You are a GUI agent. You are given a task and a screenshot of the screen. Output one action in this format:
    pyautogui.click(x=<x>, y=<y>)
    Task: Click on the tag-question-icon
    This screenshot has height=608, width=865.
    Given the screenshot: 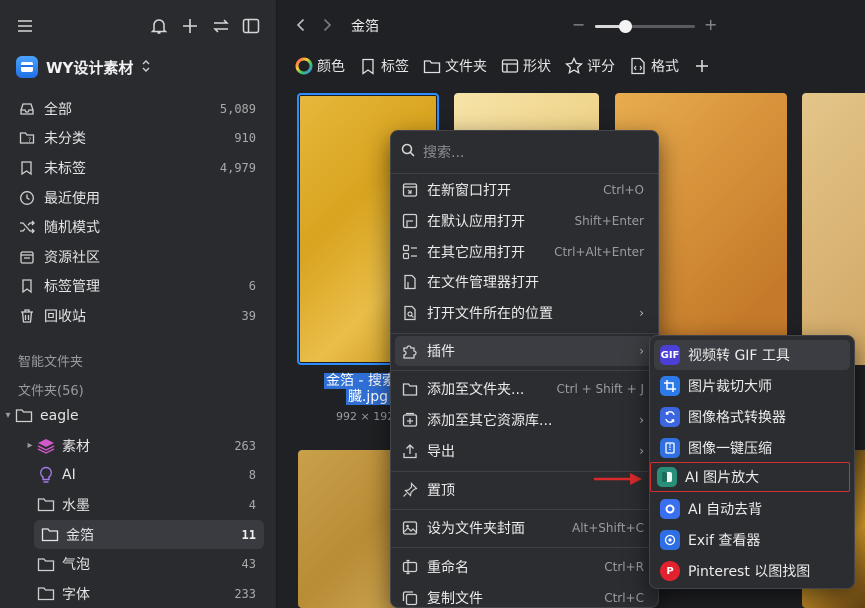 What is the action you would take?
    pyautogui.click(x=27, y=168)
    